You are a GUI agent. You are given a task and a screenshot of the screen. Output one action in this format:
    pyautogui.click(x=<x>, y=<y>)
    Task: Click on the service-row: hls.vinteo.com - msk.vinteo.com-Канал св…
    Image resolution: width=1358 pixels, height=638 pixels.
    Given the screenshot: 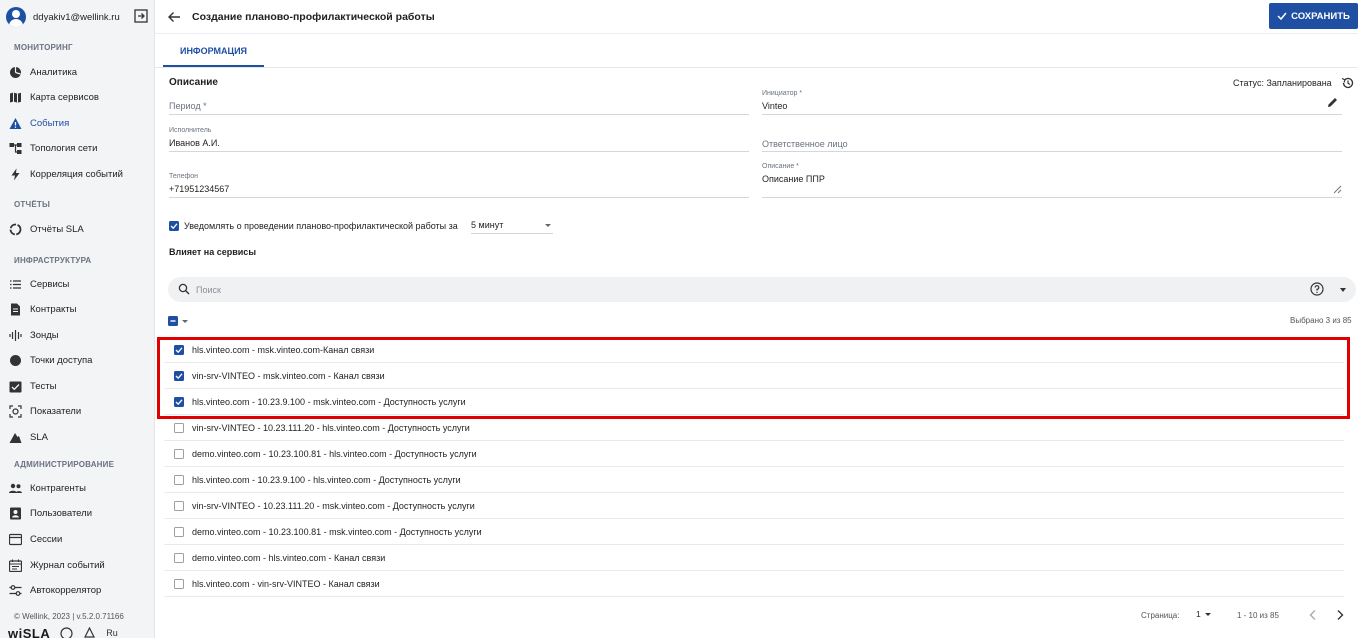 What is the action you would take?
    pyautogui.click(x=754, y=350)
    